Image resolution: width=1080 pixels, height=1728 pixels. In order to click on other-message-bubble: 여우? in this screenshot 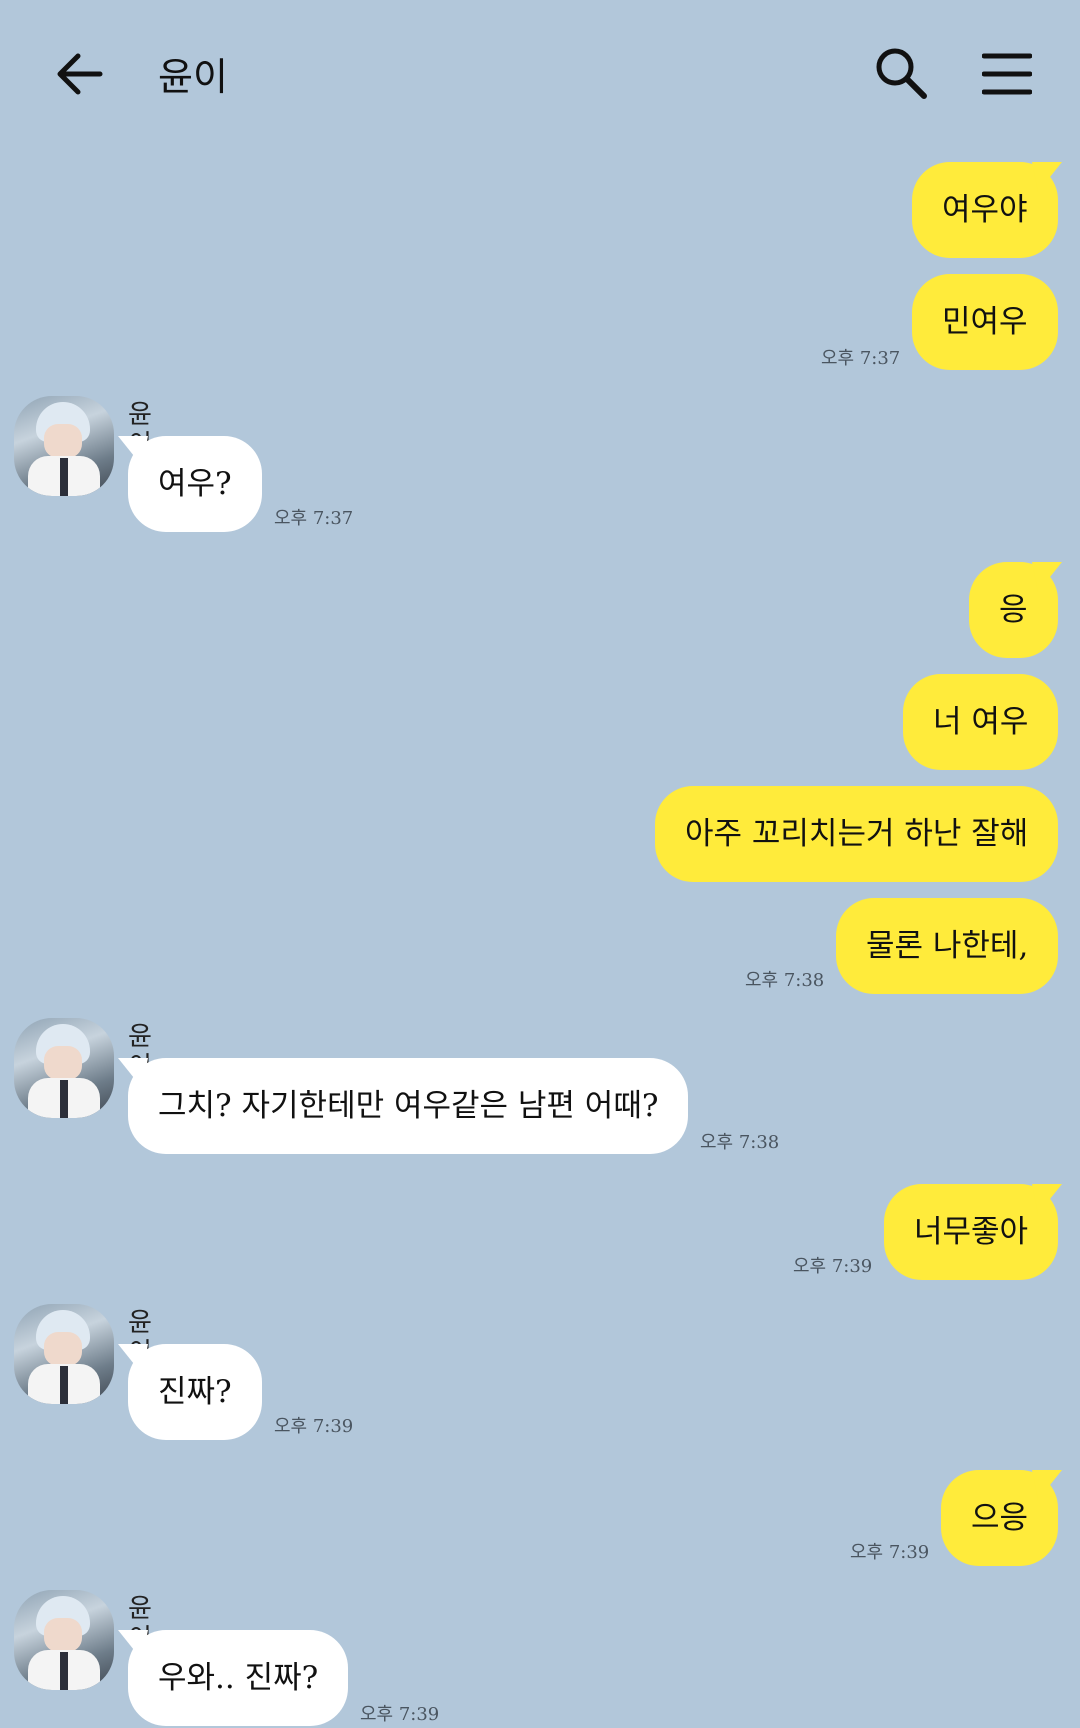, I will do `click(195, 484)`.